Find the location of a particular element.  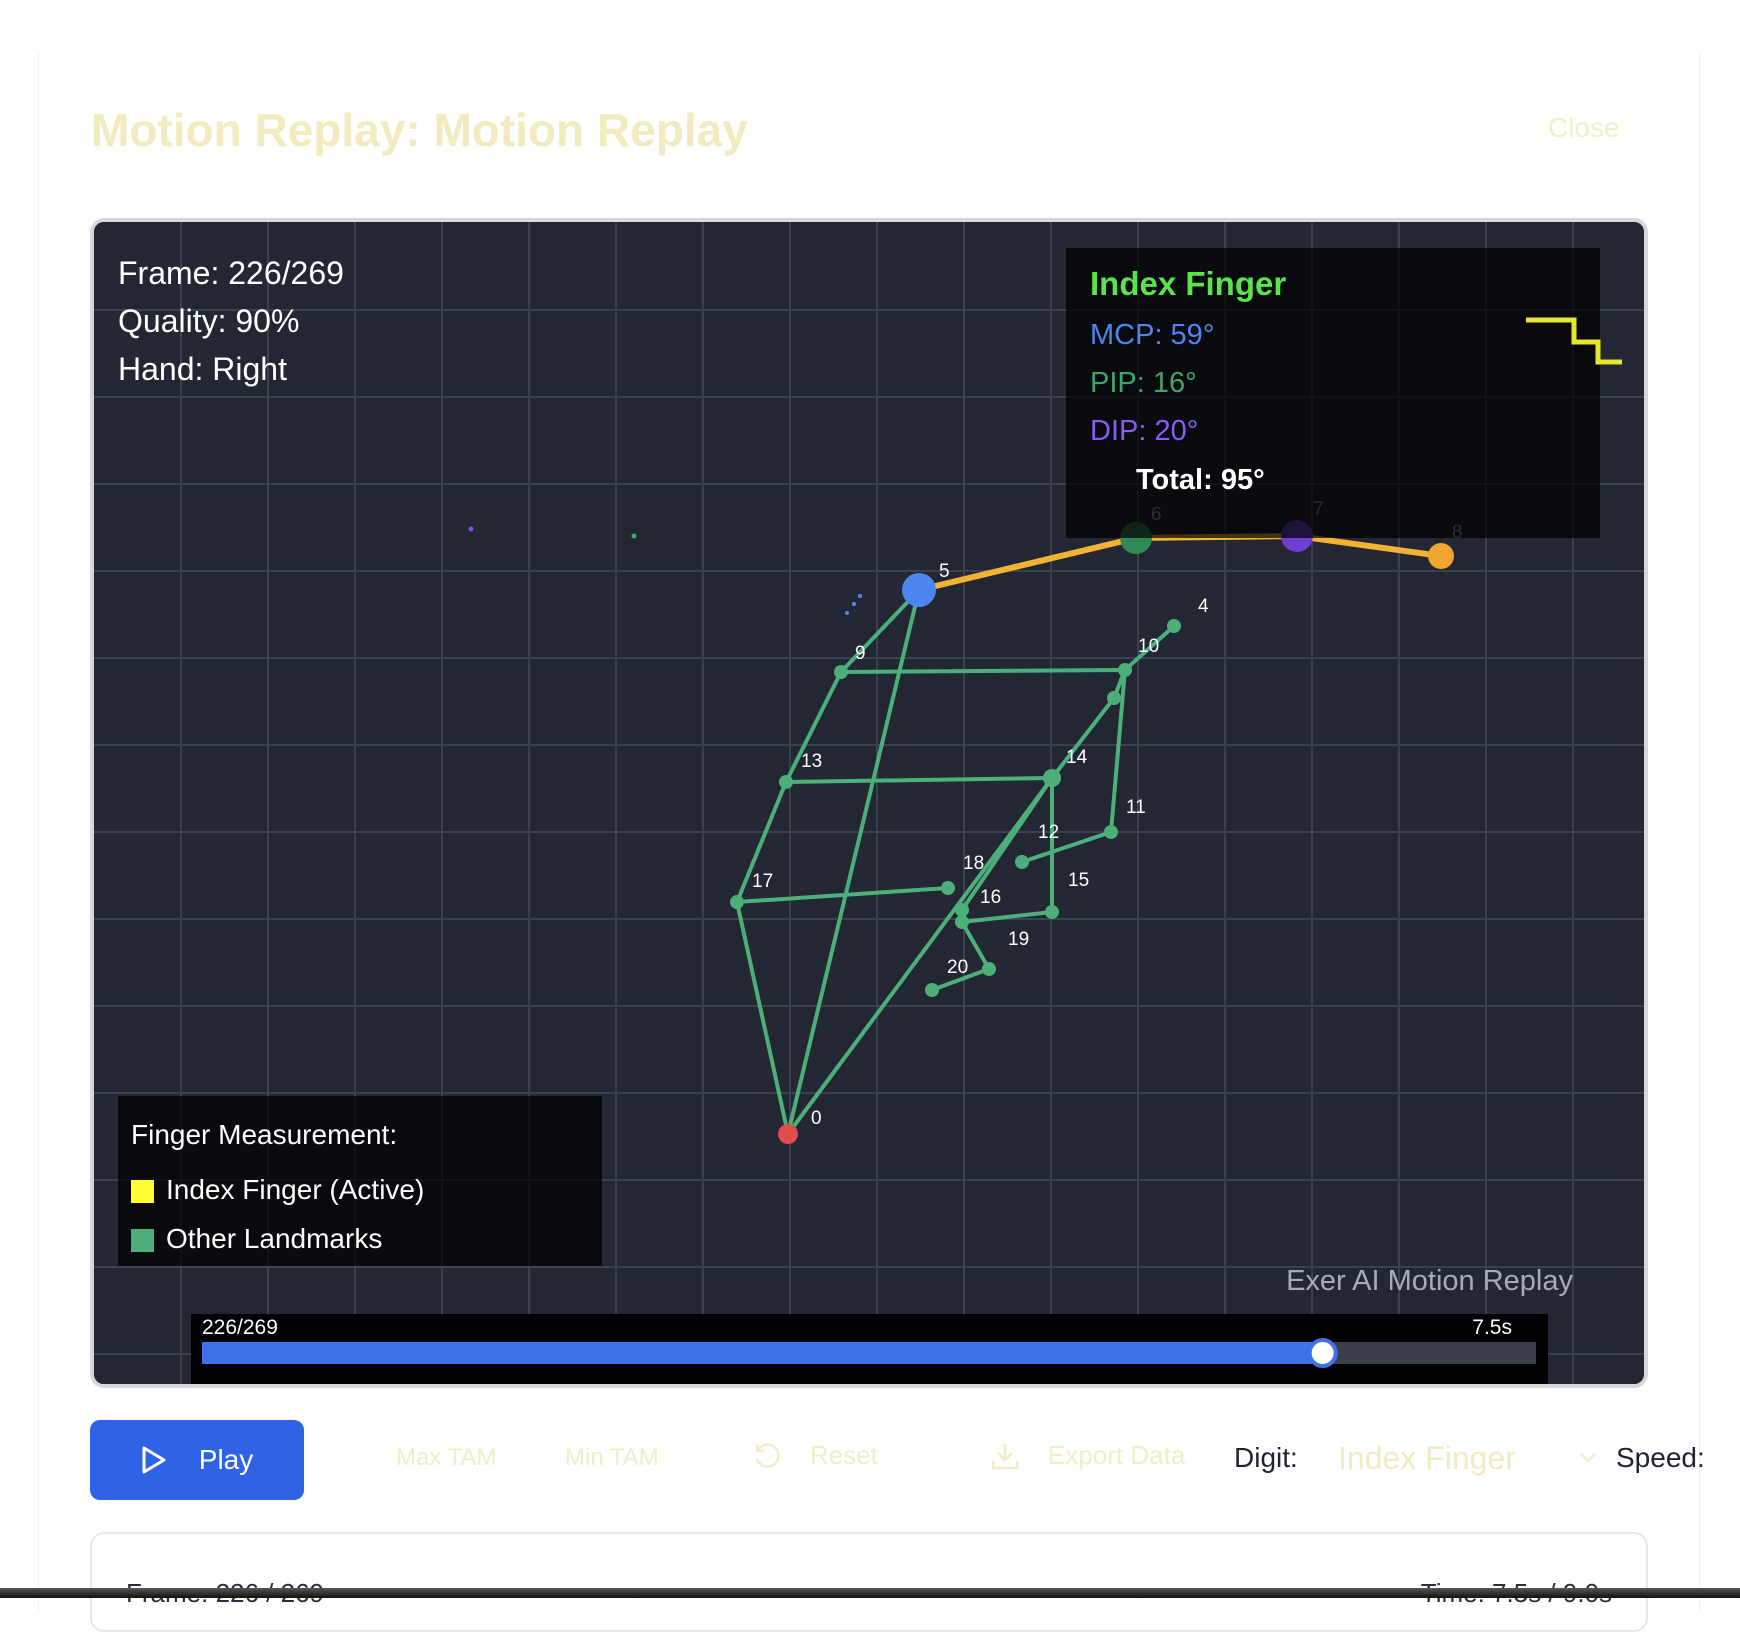

legend-swatch-index is located at coordinates (142, 1191).